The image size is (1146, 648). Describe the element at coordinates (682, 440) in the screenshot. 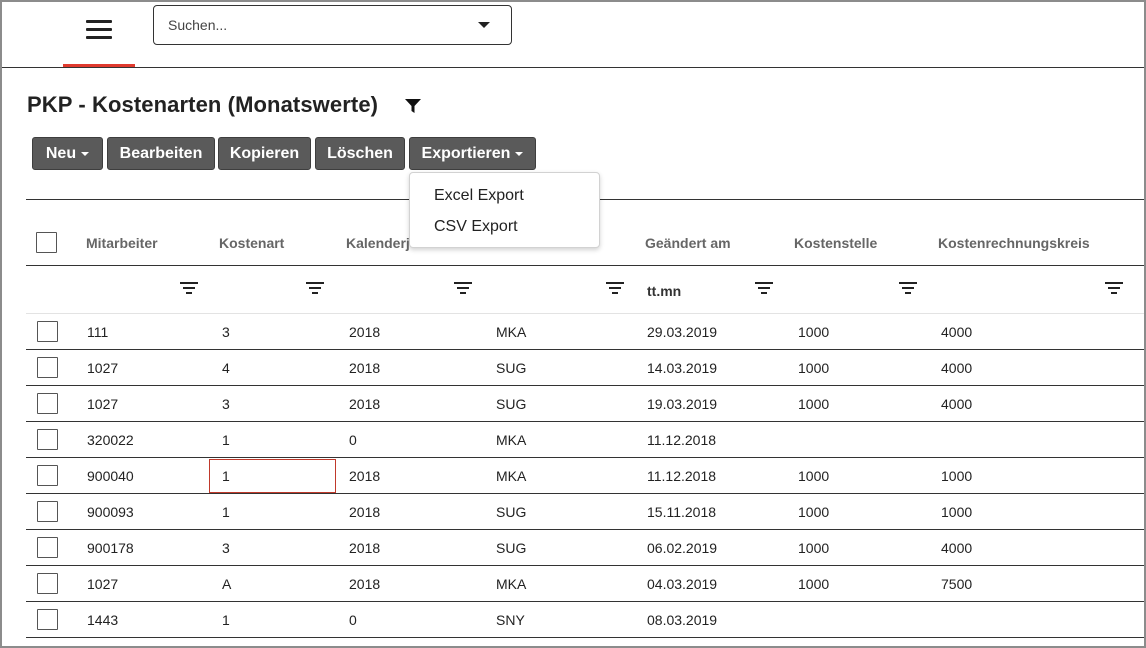

I see `cell-geaendert-am: 11.12.2018` at that location.